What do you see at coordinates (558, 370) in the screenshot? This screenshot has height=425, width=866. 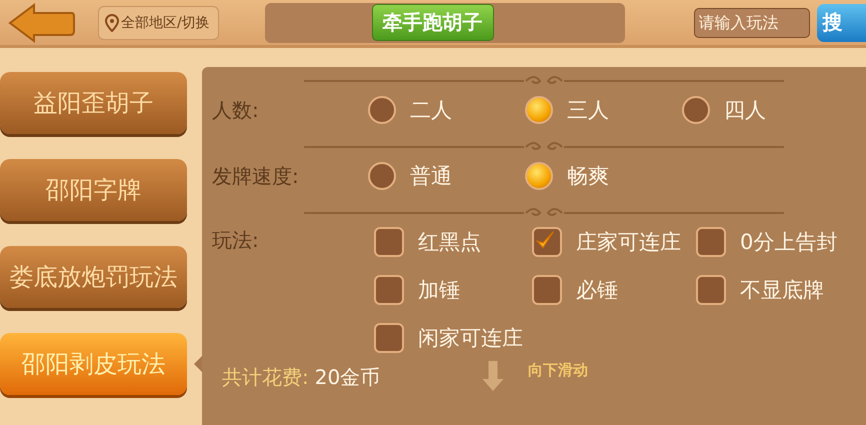 I see `scroll-hint: 向下滑动` at bounding box center [558, 370].